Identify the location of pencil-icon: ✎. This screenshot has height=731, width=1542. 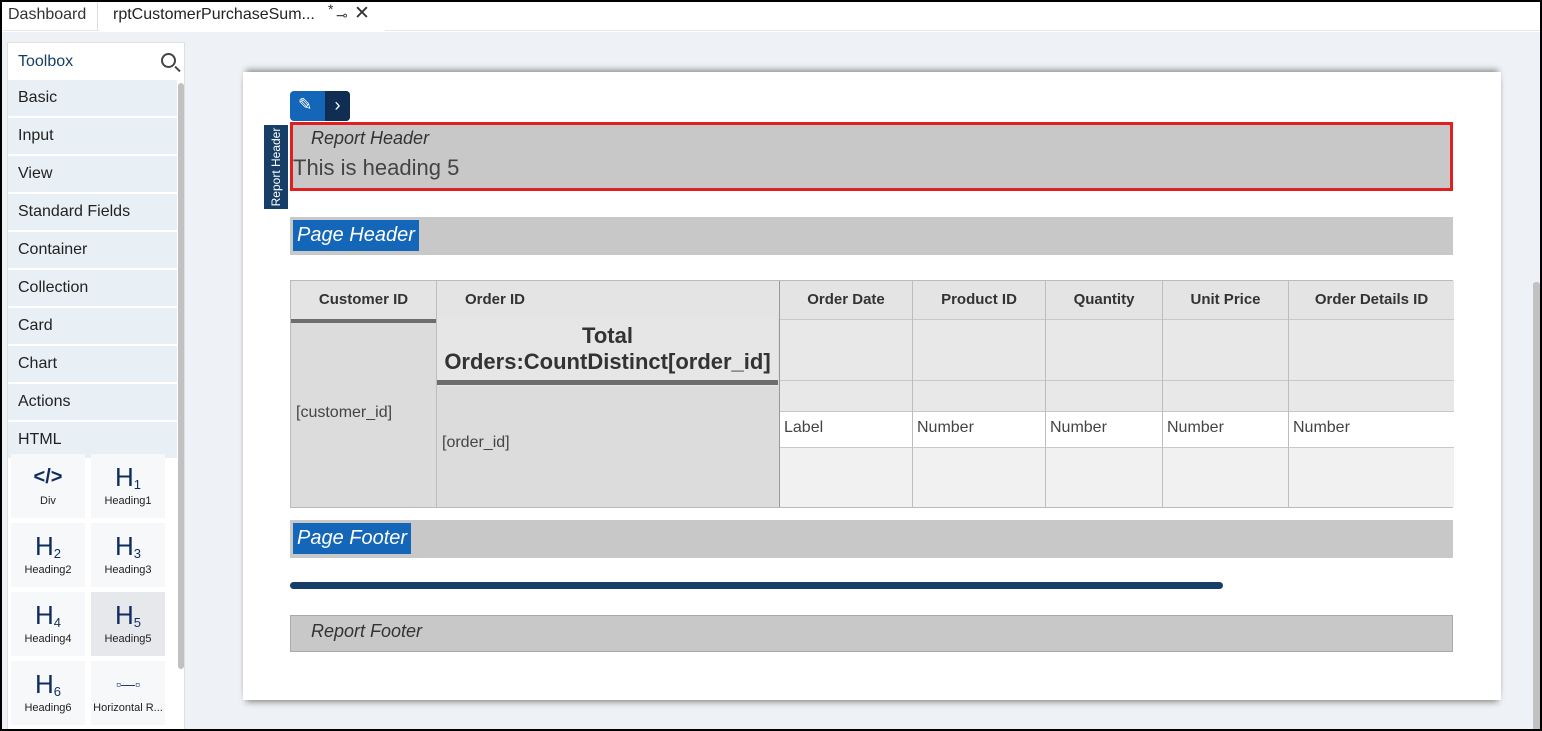
(305, 105).